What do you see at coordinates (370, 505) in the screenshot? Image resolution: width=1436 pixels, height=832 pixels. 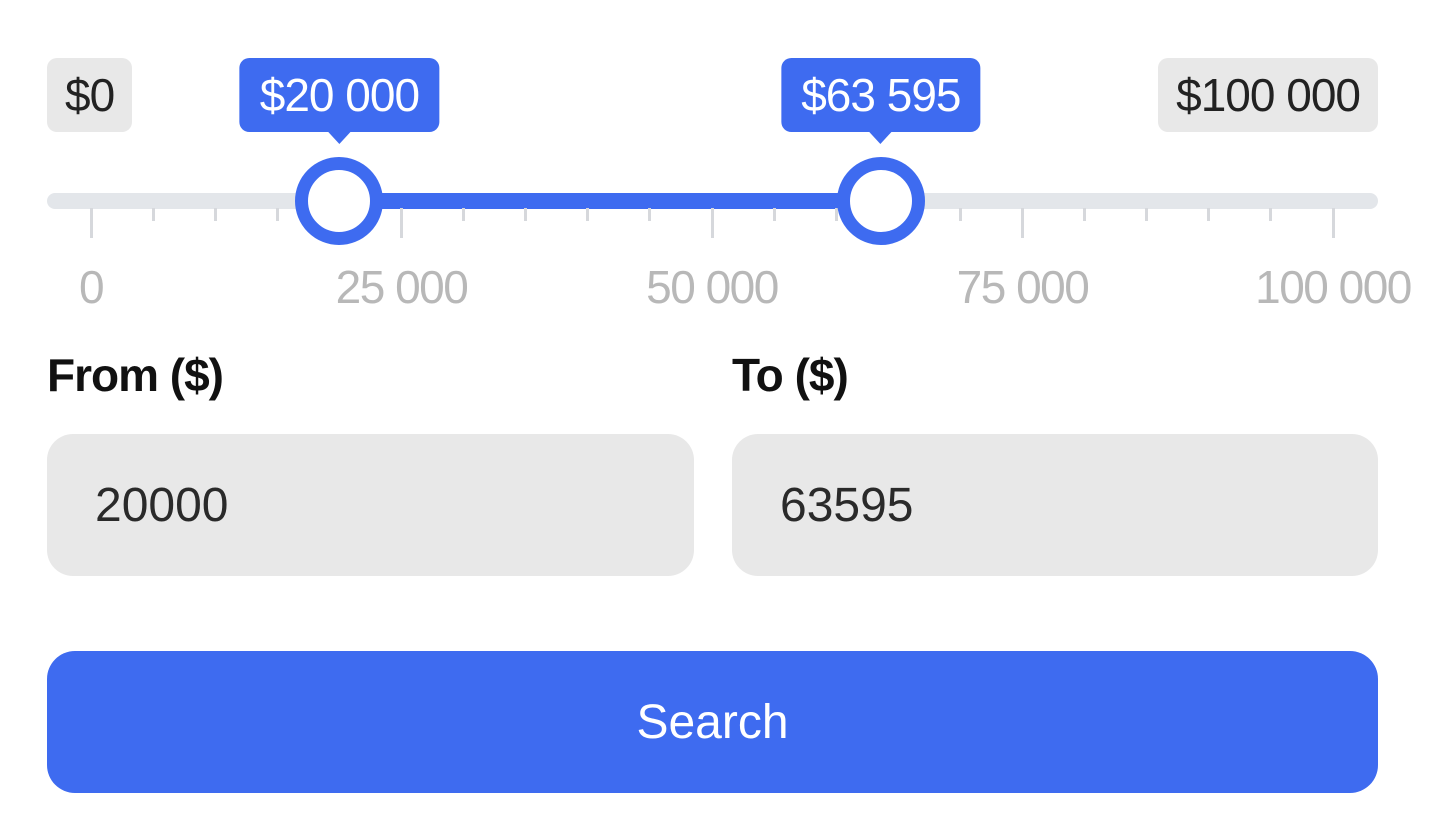 I see `from-price-input` at bounding box center [370, 505].